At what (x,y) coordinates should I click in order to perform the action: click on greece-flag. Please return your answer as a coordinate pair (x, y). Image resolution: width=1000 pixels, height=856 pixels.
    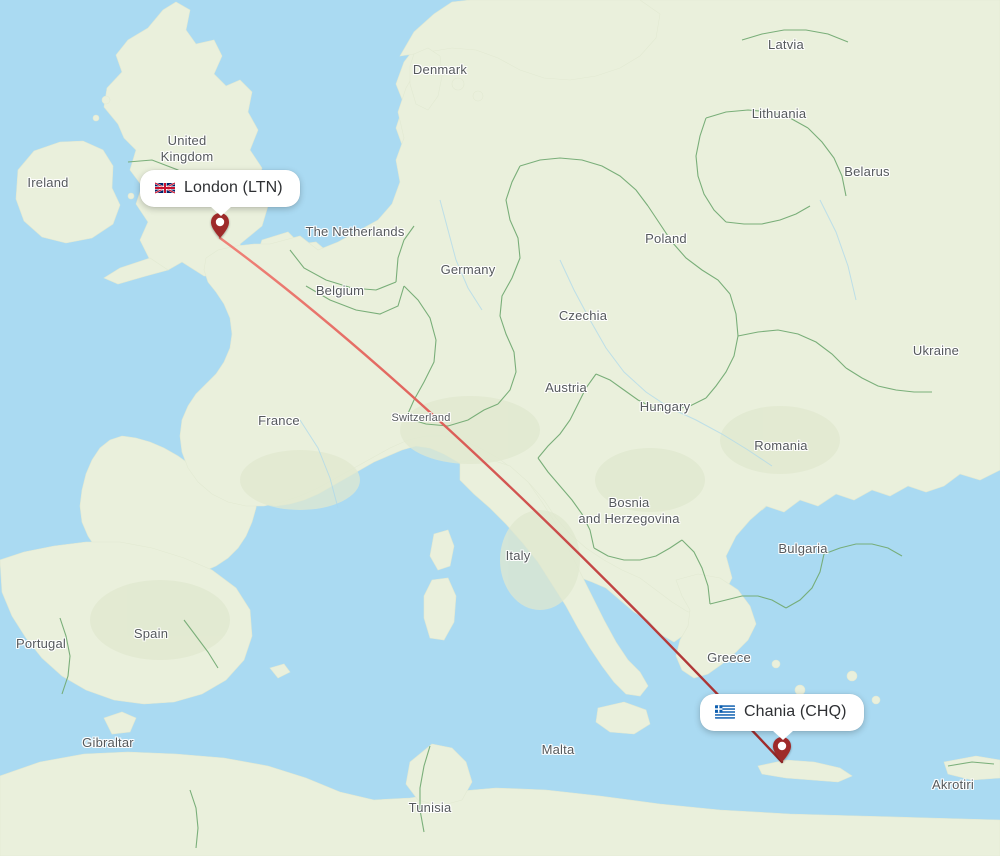
    Looking at the image, I should click on (725, 712).